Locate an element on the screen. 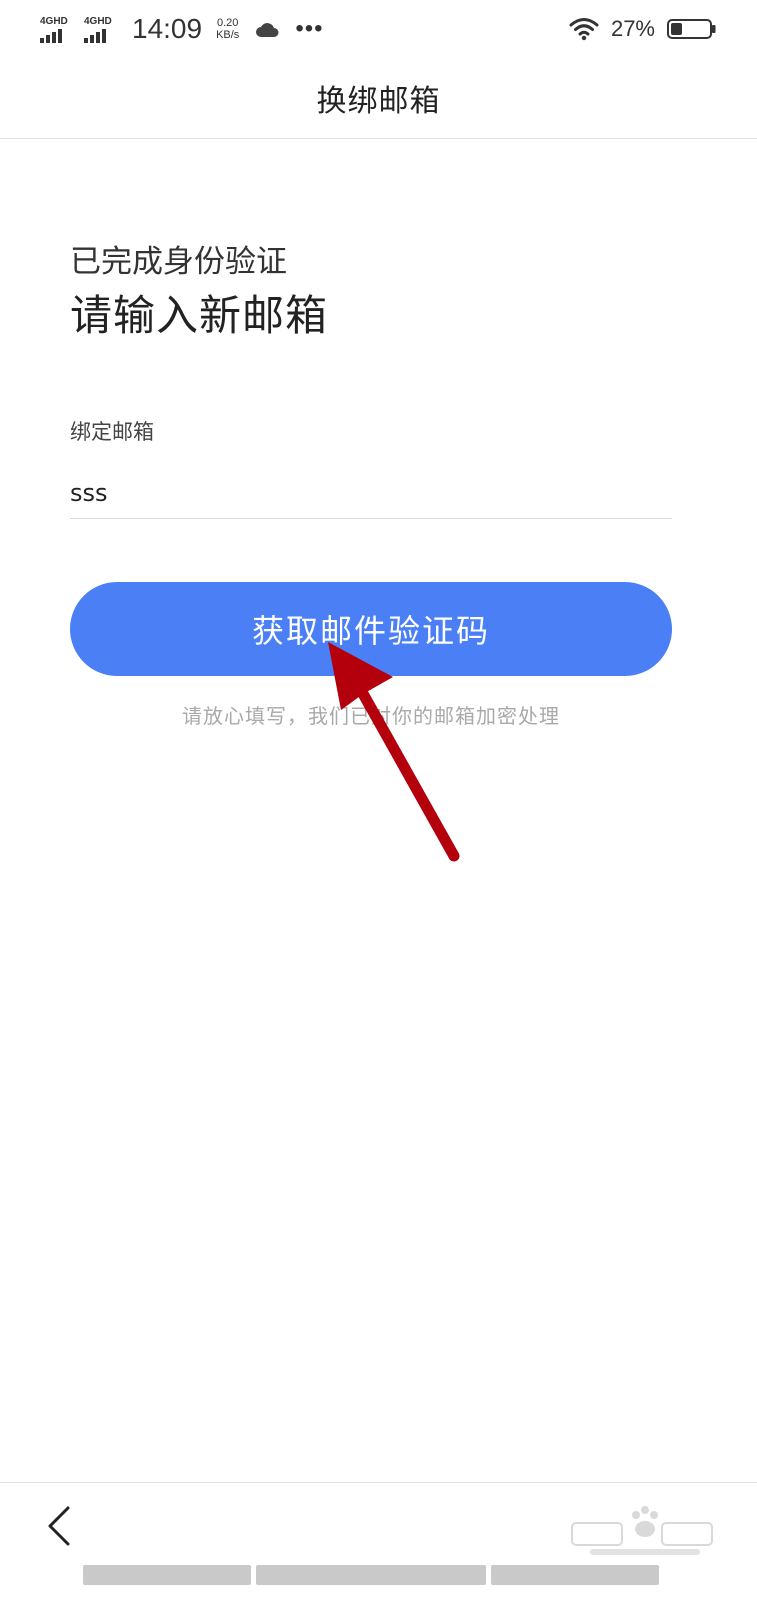  signal-1: 4GHD is located at coordinates (57, 29).